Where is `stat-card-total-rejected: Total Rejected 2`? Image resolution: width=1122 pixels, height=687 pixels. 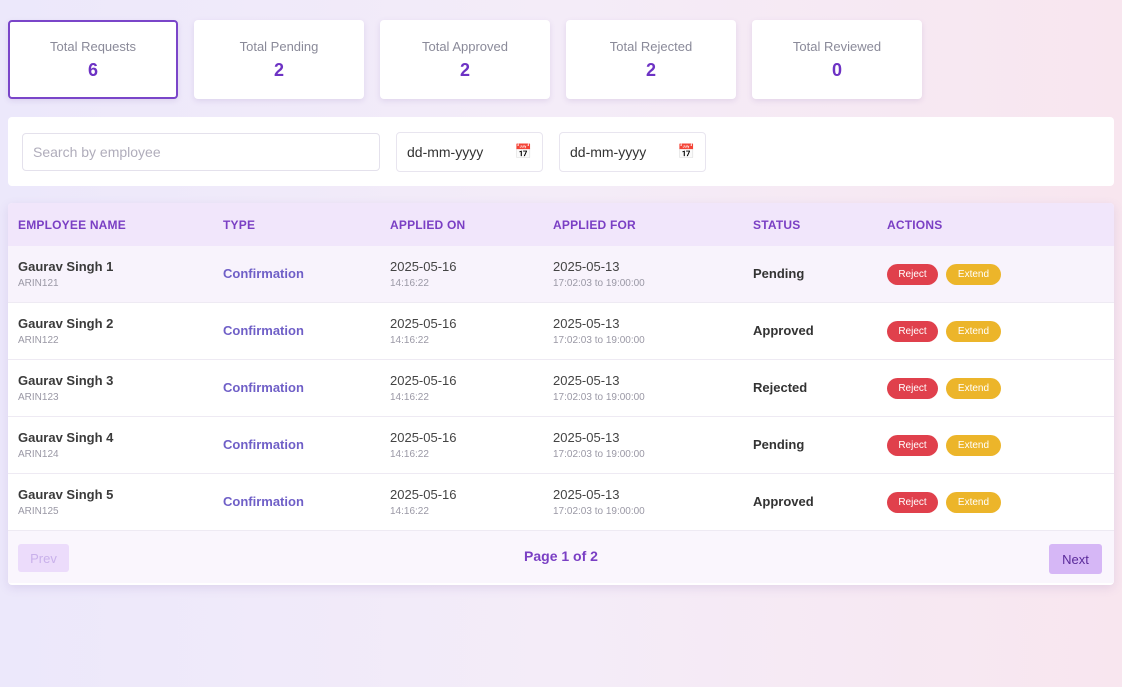 stat-card-total-rejected: Total Rejected 2 is located at coordinates (651, 59).